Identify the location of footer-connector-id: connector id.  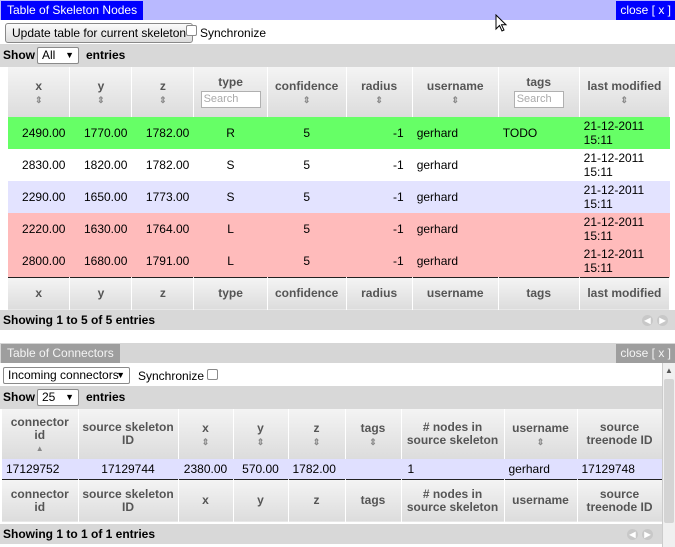
(40, 500).